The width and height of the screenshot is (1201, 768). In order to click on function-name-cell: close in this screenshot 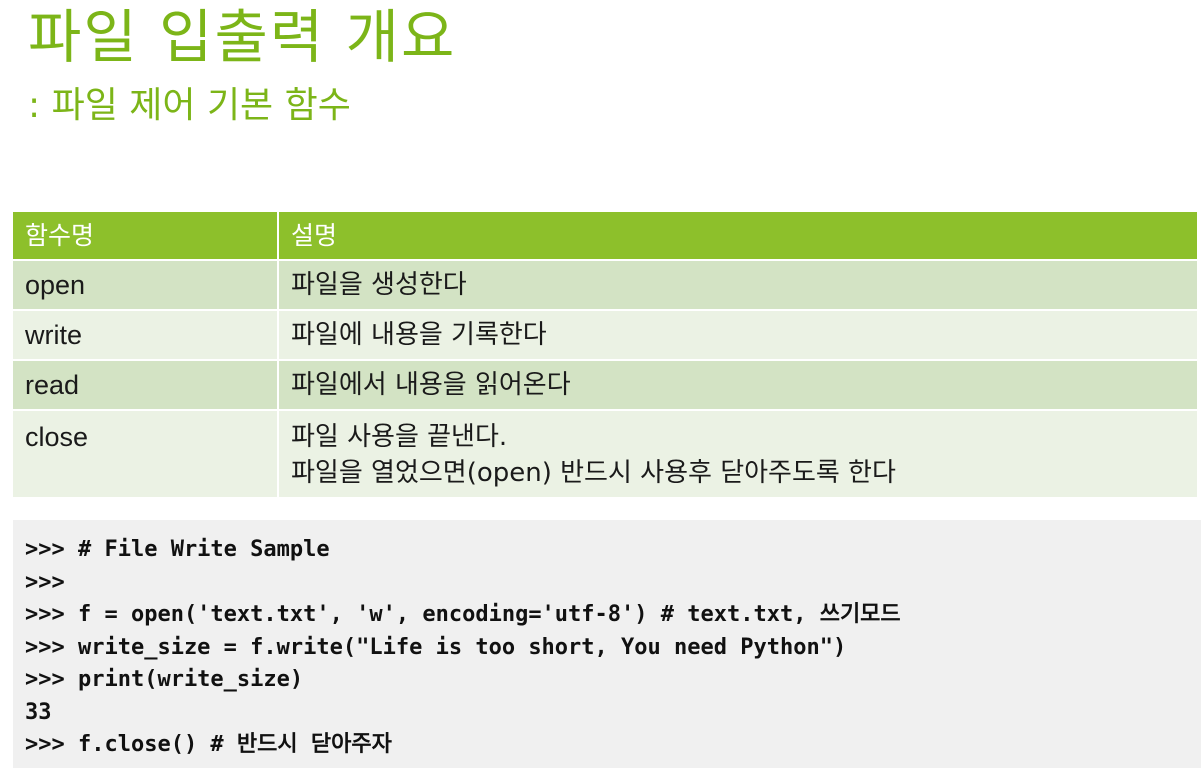, I will do `click(146, 454)`.